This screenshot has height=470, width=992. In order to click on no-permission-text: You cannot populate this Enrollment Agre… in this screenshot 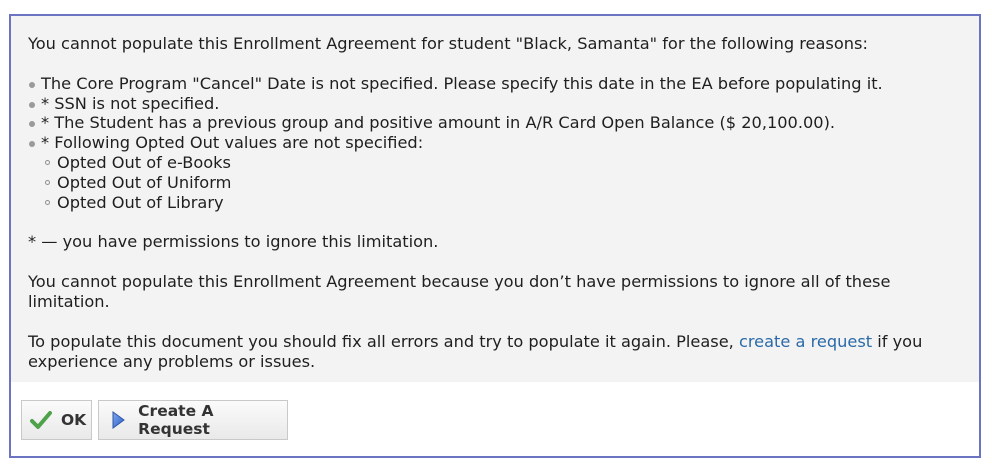, I will do `click(459, 291)`.